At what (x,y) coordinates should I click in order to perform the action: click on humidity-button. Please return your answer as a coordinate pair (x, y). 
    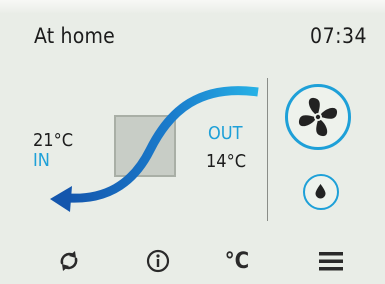
    Looking at the image, I should click on (321, 192).